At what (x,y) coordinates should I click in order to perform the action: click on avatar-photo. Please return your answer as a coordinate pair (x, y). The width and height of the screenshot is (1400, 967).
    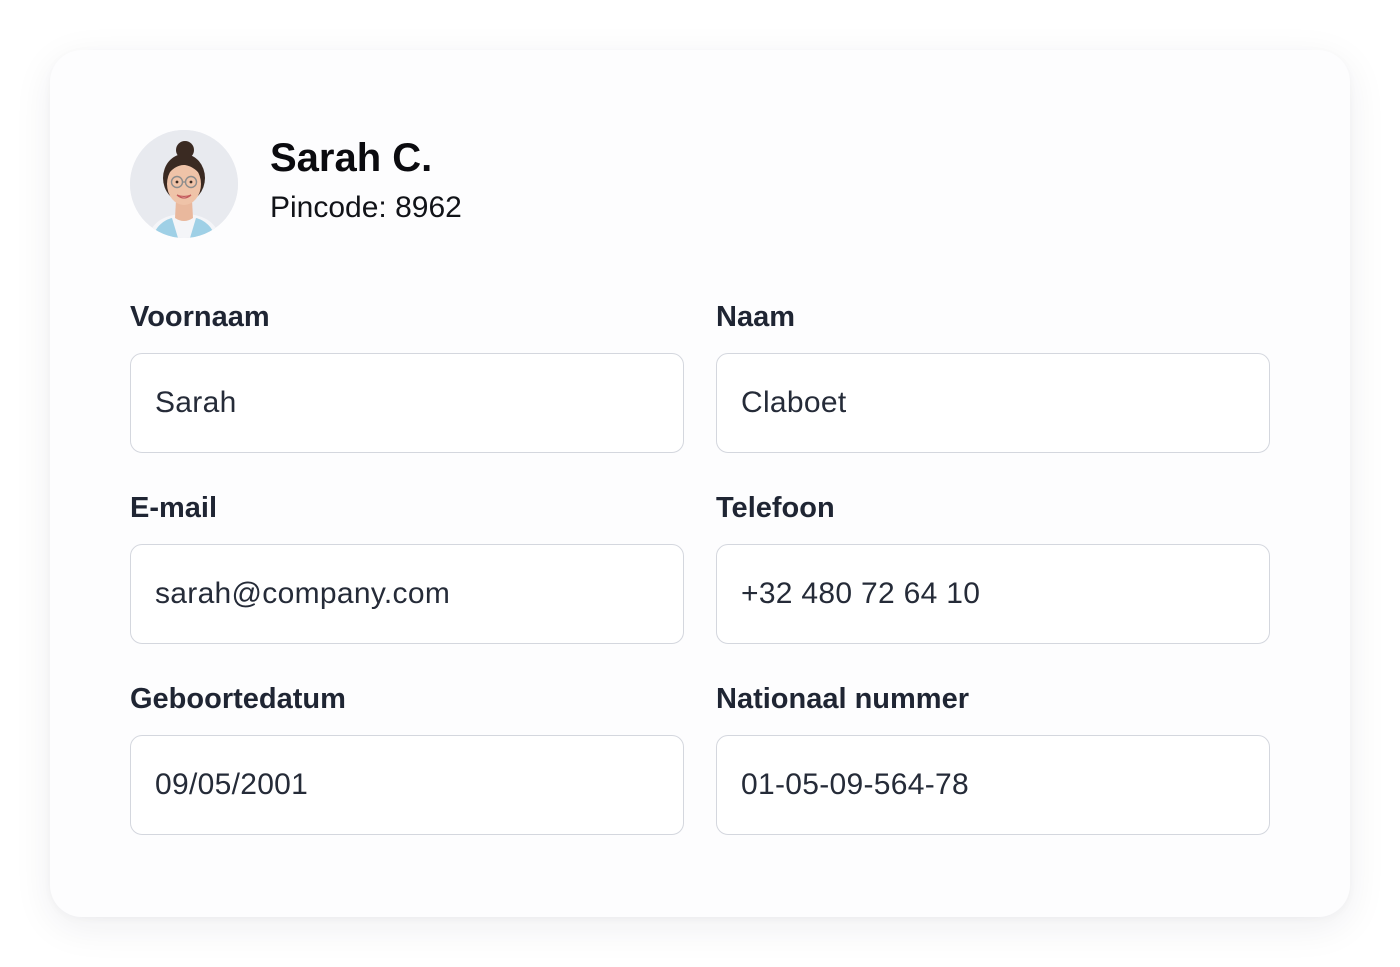
    Looking at the image, I should click on (184, 184).